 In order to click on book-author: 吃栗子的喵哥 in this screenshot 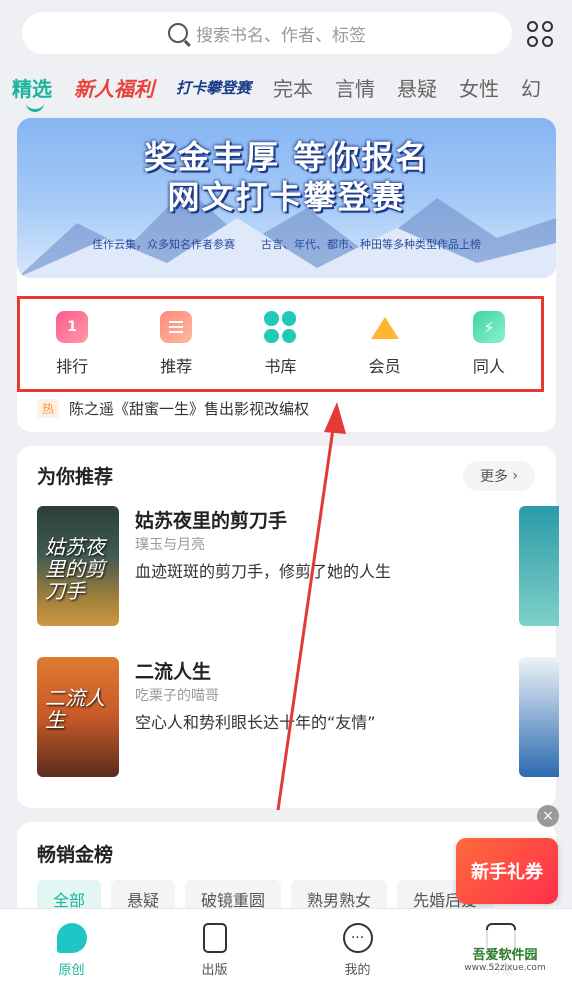, I will do `click(177, 696)`.